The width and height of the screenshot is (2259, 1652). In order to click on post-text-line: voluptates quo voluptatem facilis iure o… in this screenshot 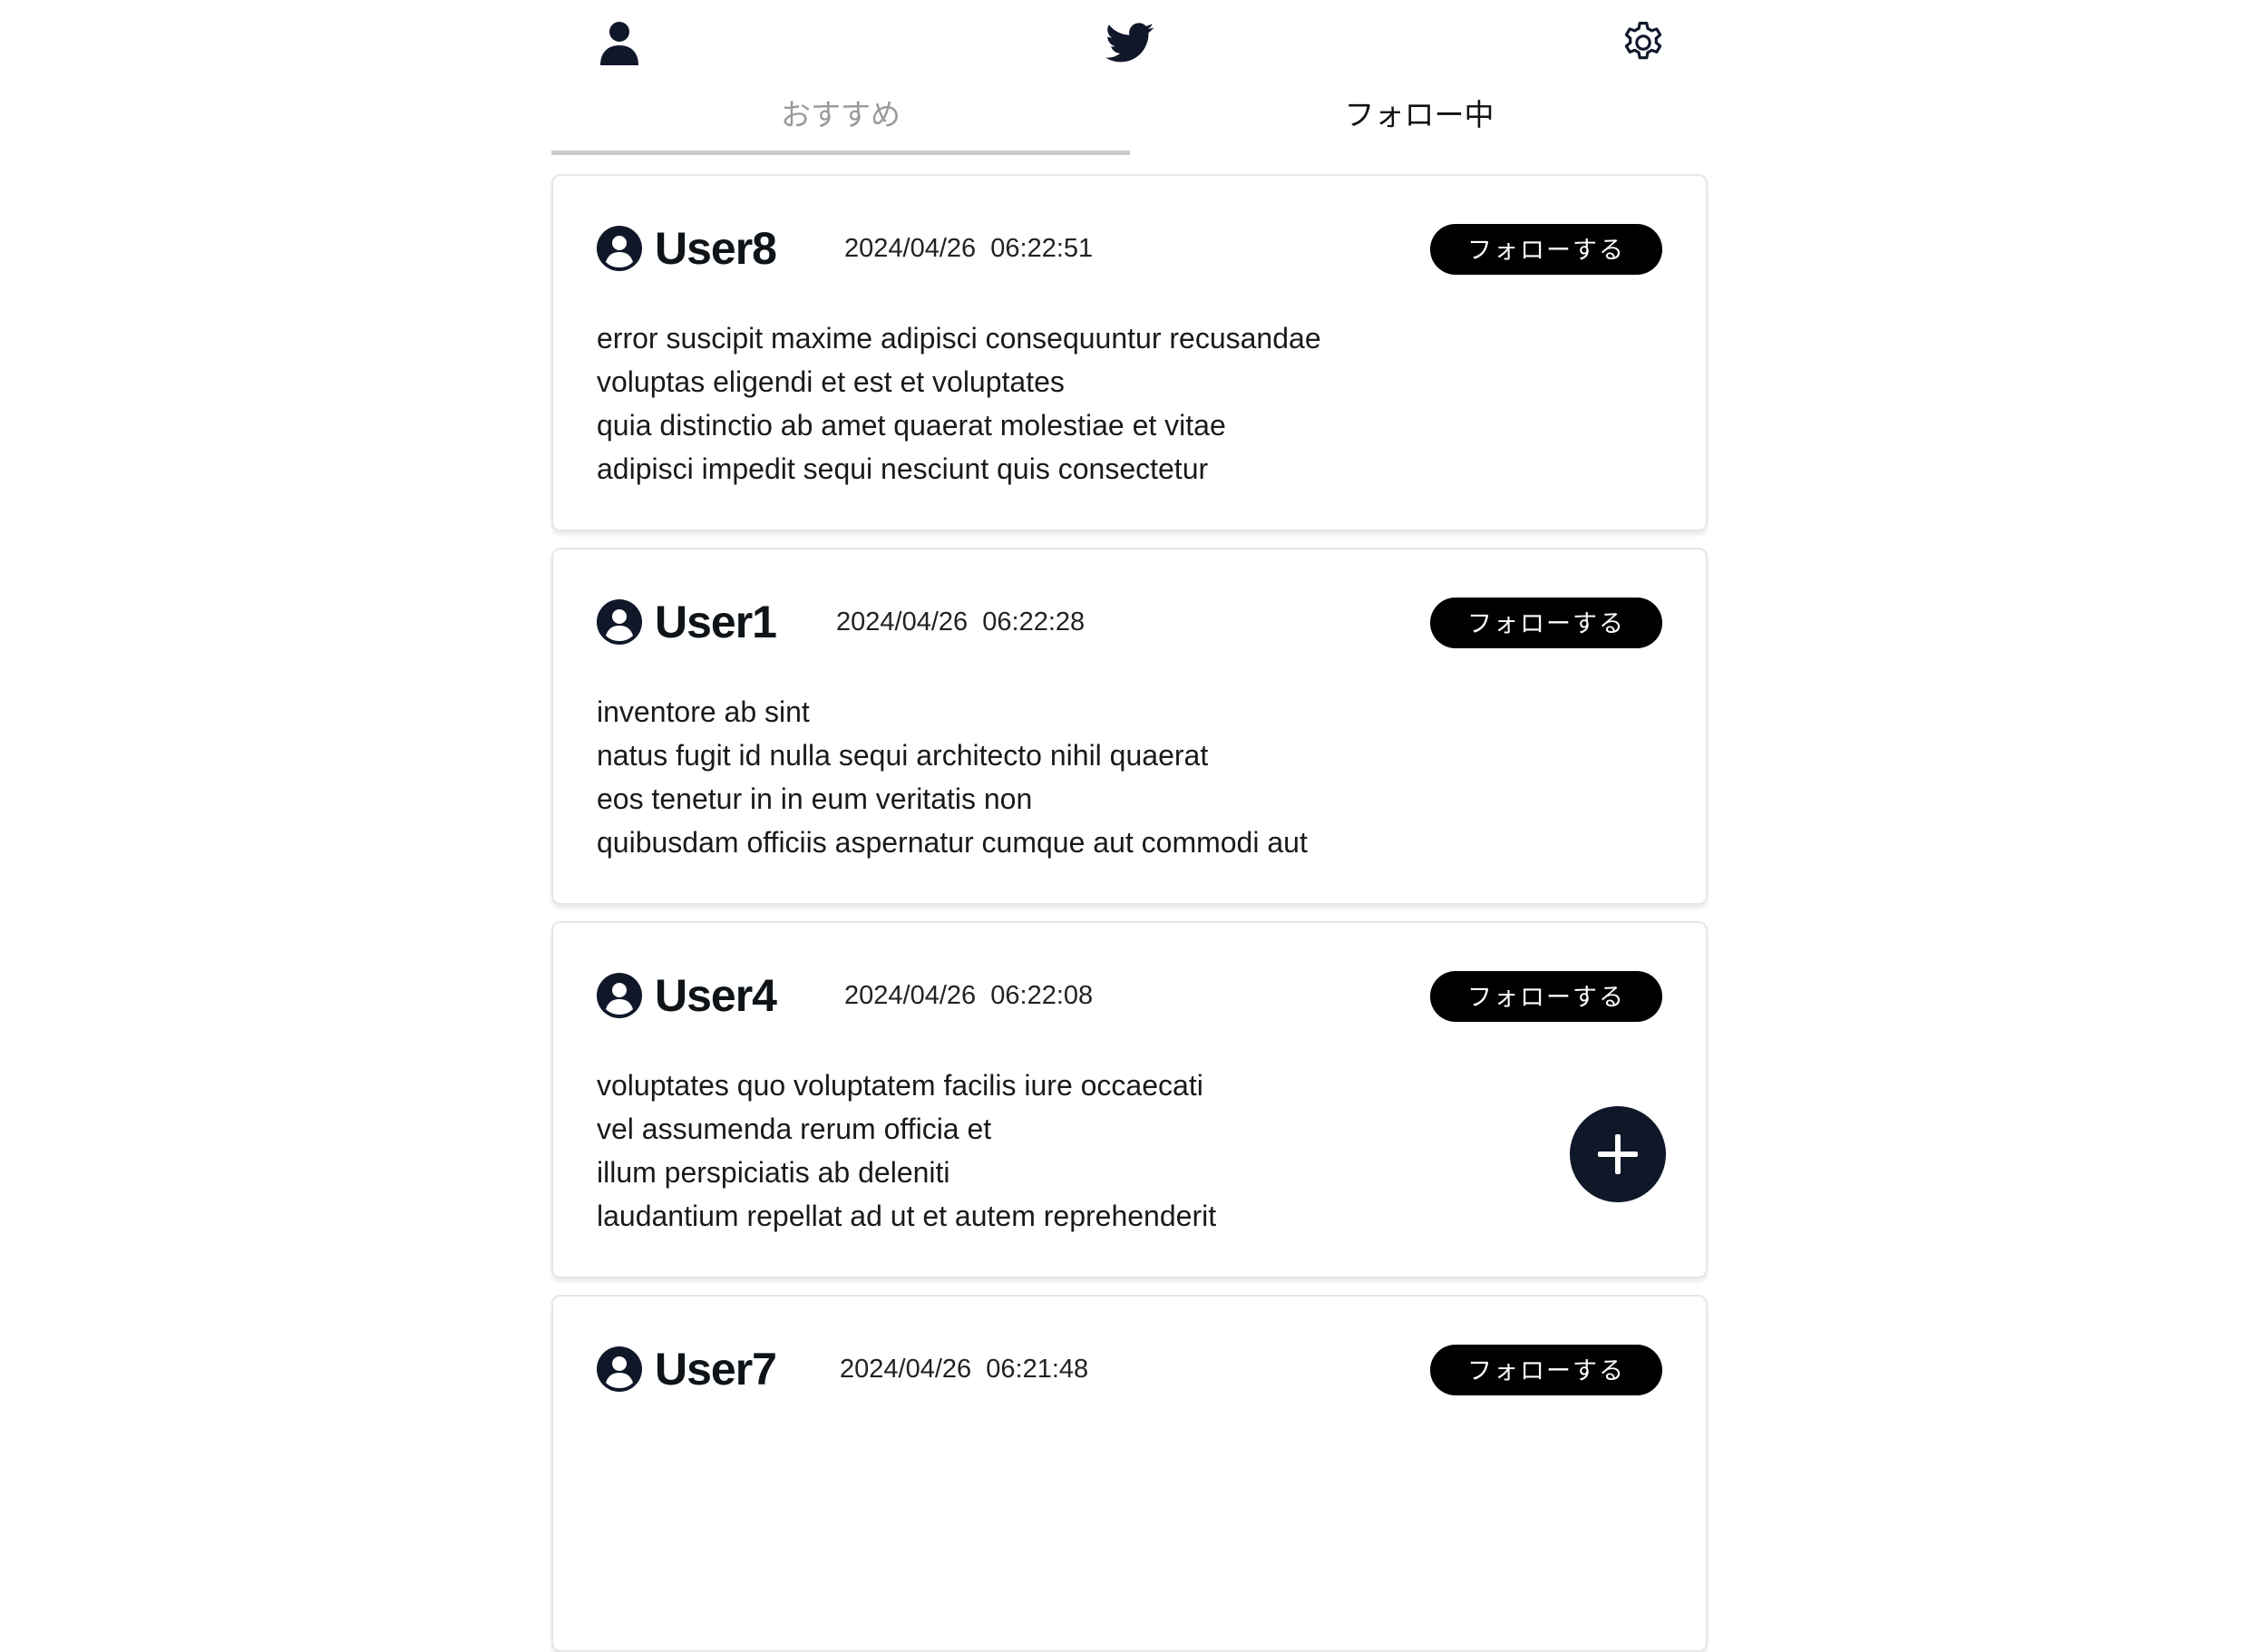, I will do `click(900, 1086)`.